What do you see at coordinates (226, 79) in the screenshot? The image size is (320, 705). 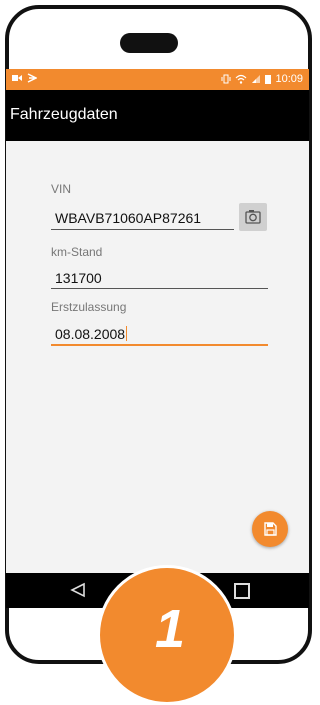 I see `vibrate-icon` at bounding box center [226, 79].